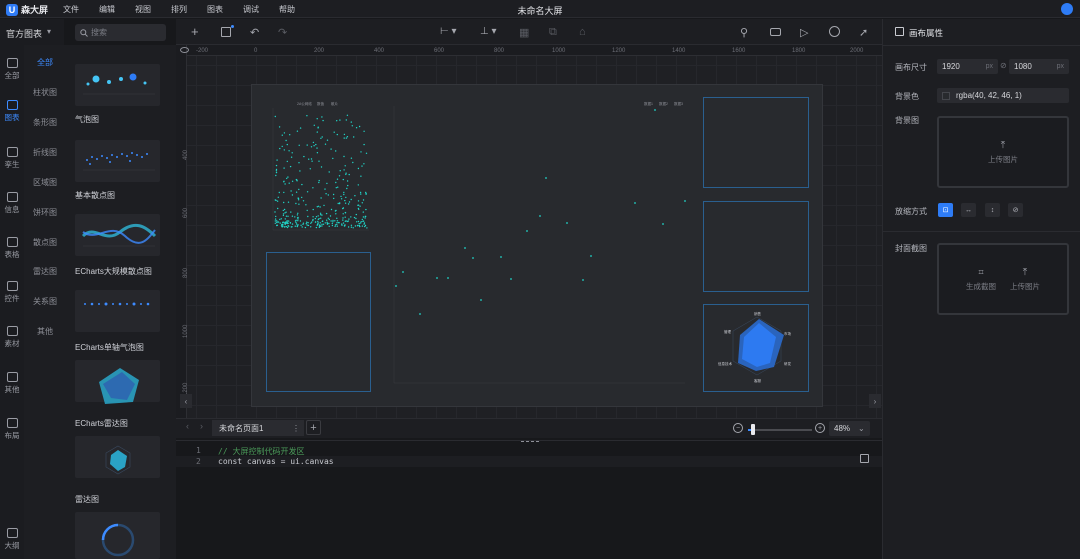 The width and height of the screenshot is (1080, 559). I want to click on category-pie: 饼环图, so click(45, 212).